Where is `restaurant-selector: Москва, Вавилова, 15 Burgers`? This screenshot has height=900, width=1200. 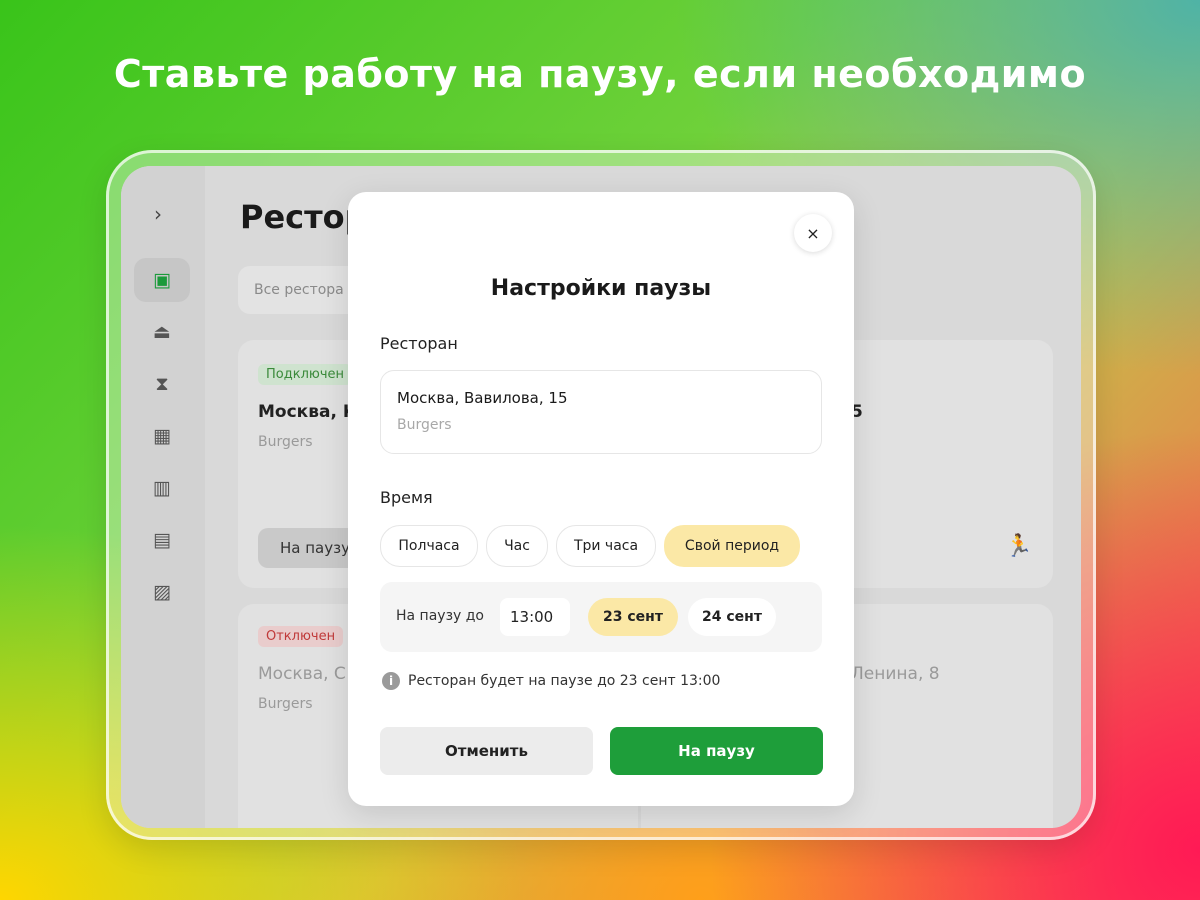 restaurant-selector: Москва, Вавилова, 15 Burgers is located at coordinates (601, 412).